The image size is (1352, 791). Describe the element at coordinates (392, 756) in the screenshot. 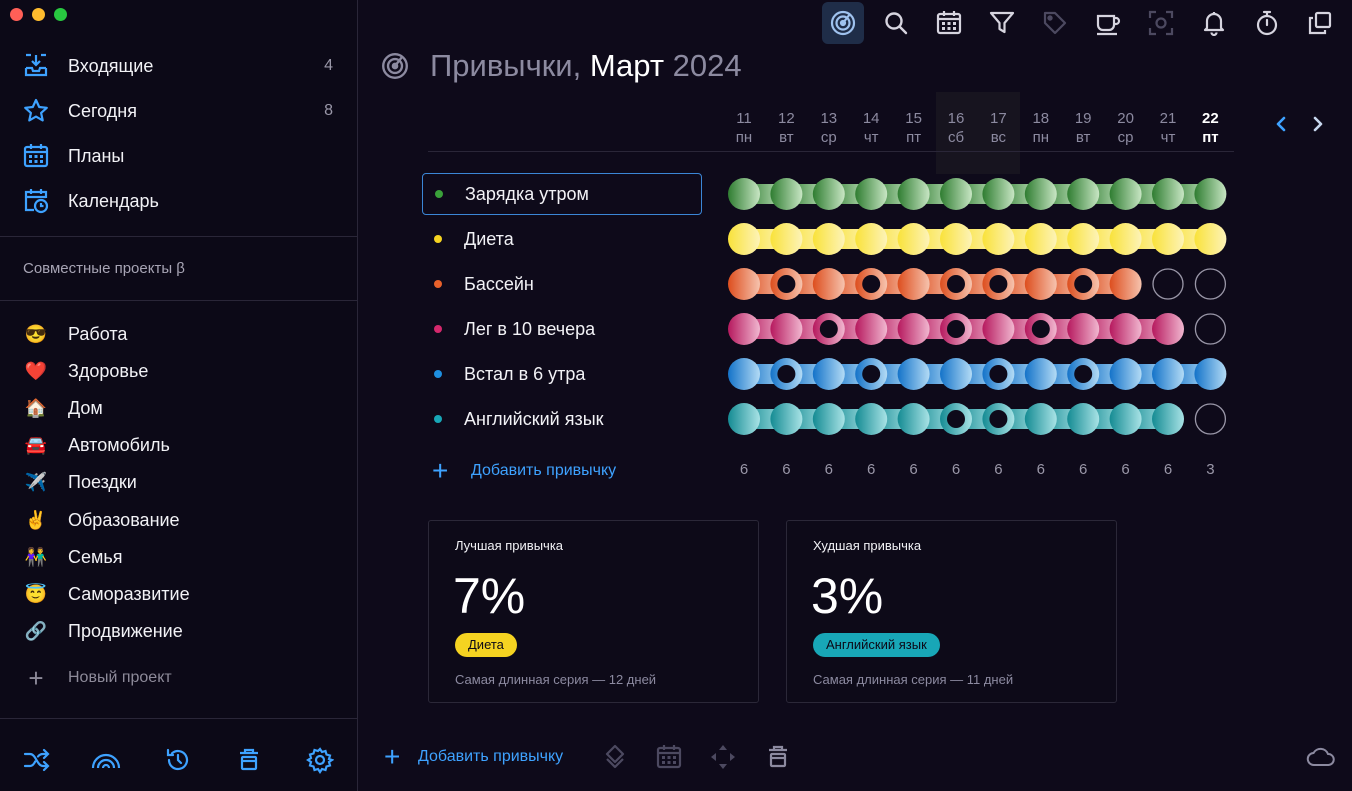

I see `plus-icon: +` at that location.